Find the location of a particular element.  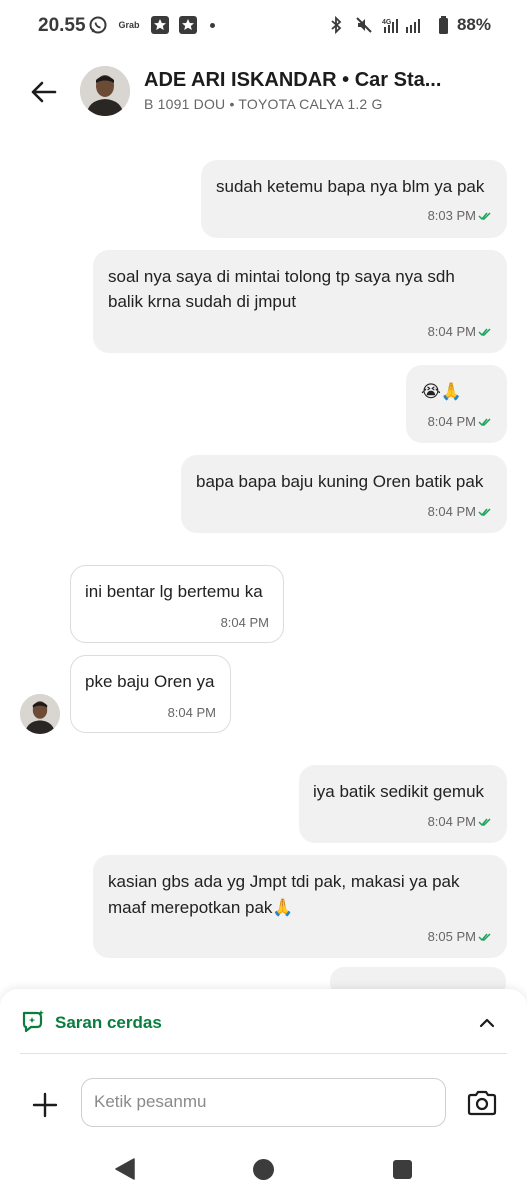

smart-reply-label: Saran cerdas is located at coordinates (108, 1023).